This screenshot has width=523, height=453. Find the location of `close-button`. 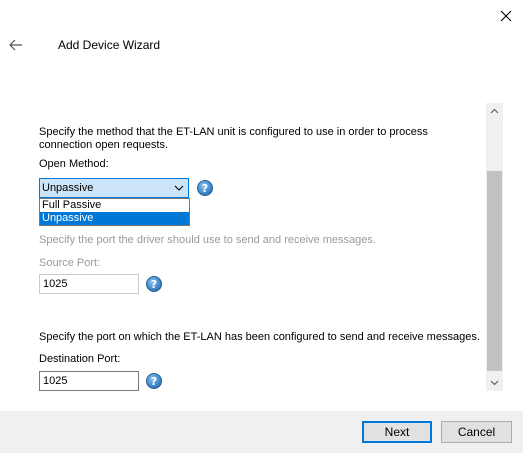

close-button is located at coordinates (506, 16).